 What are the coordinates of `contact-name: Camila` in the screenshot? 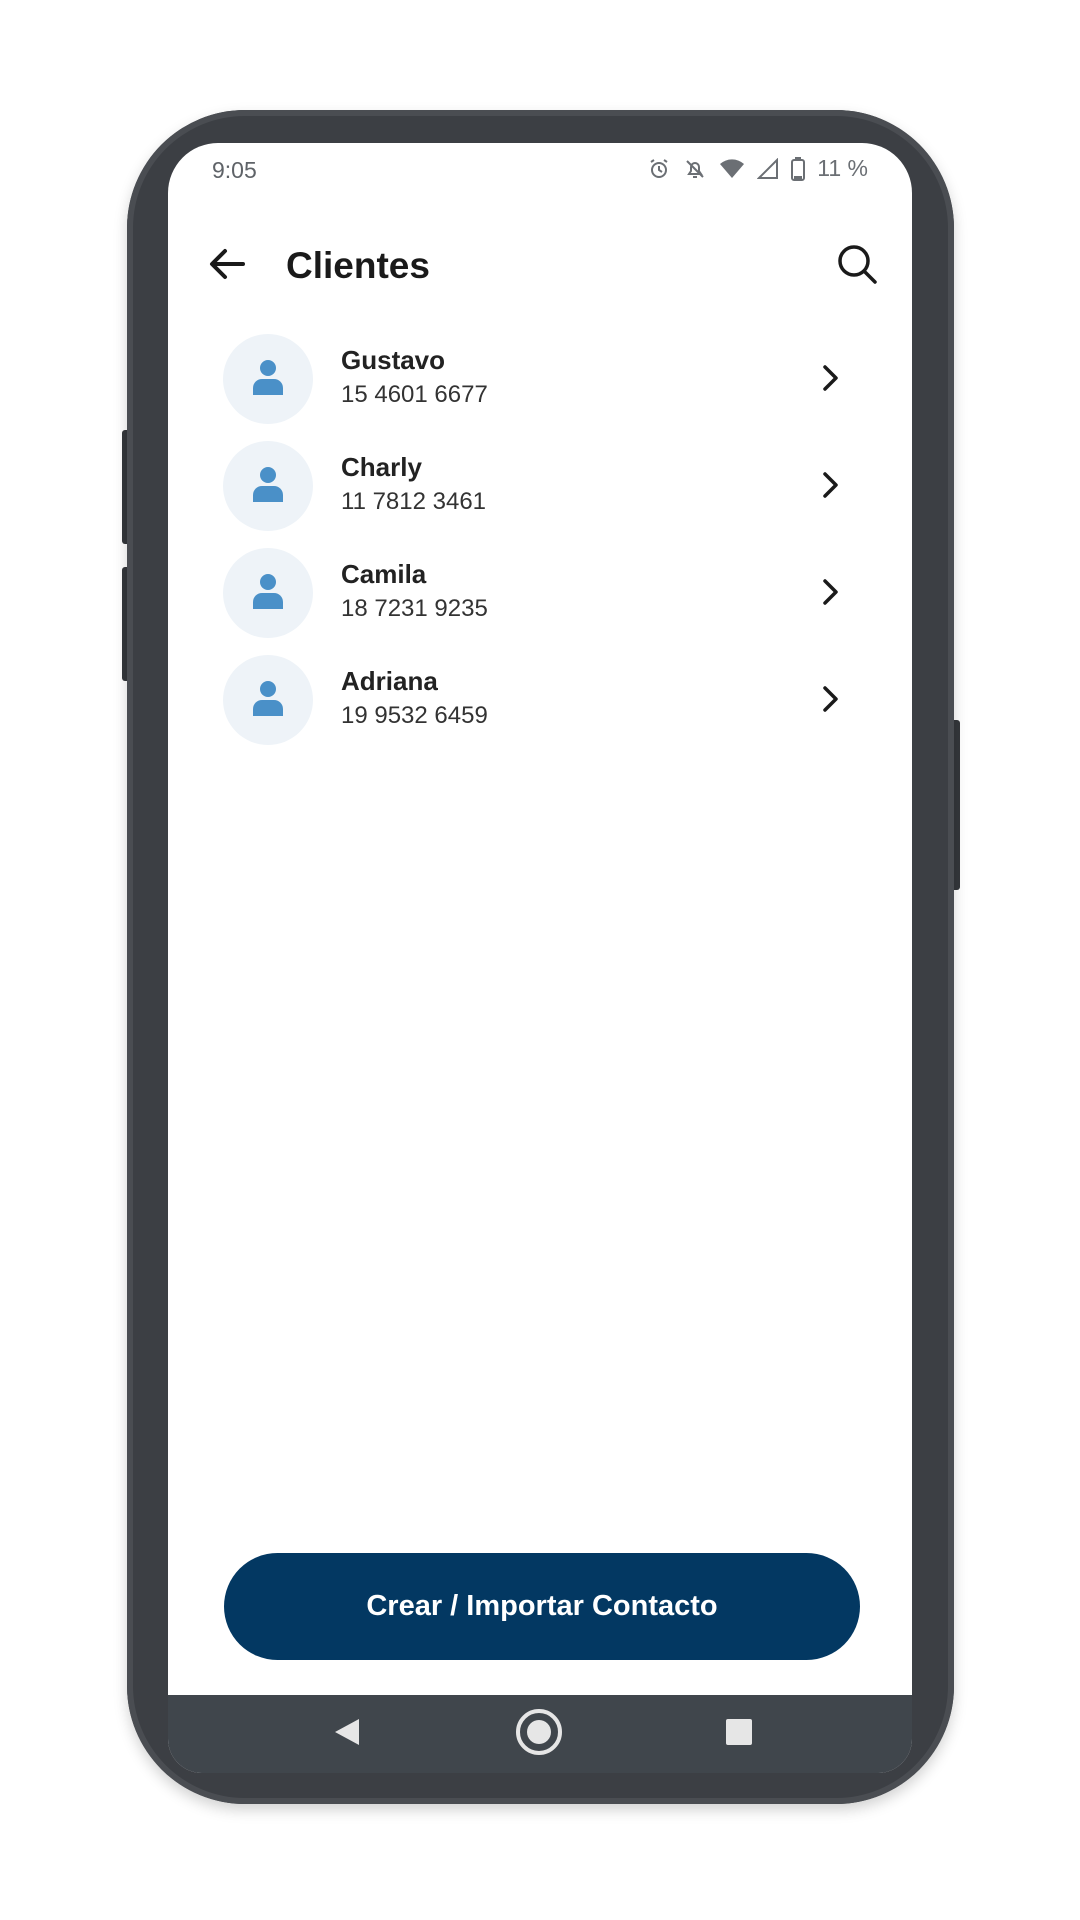 It's located at (384, 574).